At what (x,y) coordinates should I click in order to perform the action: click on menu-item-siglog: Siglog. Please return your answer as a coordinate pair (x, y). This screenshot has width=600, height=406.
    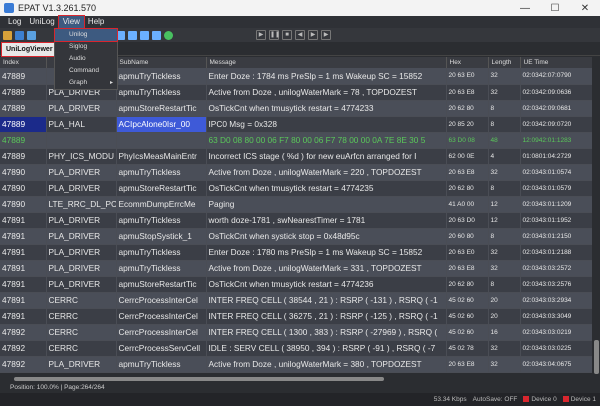
    Looking at the image, I should click on (86, 47).